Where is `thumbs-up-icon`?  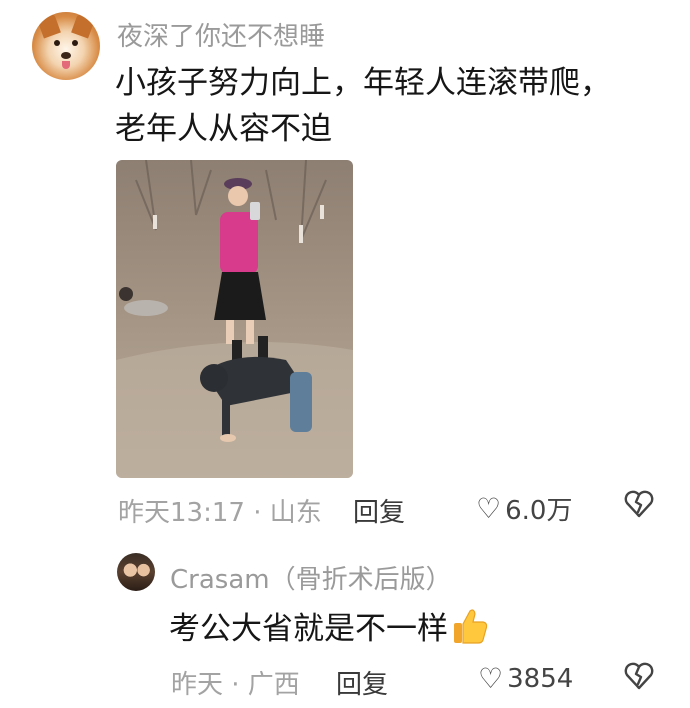
thumbs-up-icon is located at coordinates (471, 626).